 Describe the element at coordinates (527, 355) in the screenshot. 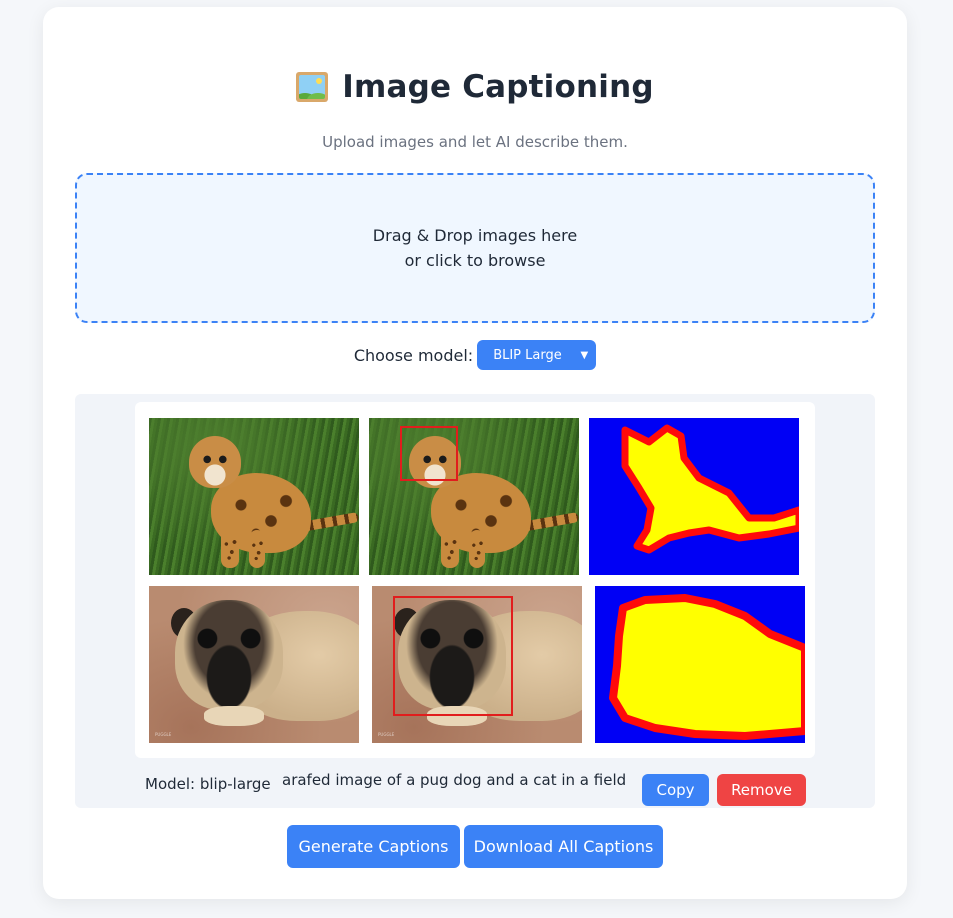

I see `model-select-value: BLIP Large` at that location.